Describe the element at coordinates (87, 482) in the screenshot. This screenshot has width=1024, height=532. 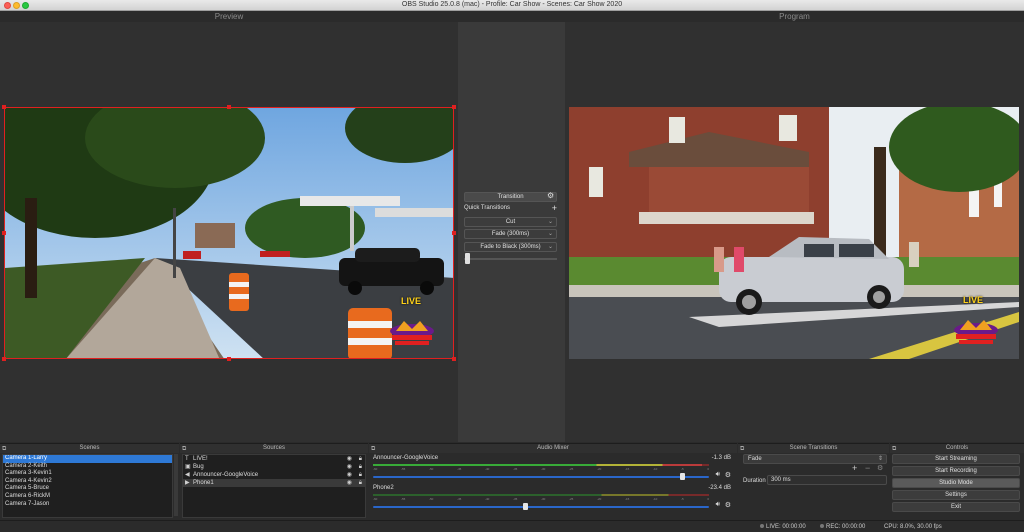
I see `scene-item: Camera 4-Kevin2` at that location.